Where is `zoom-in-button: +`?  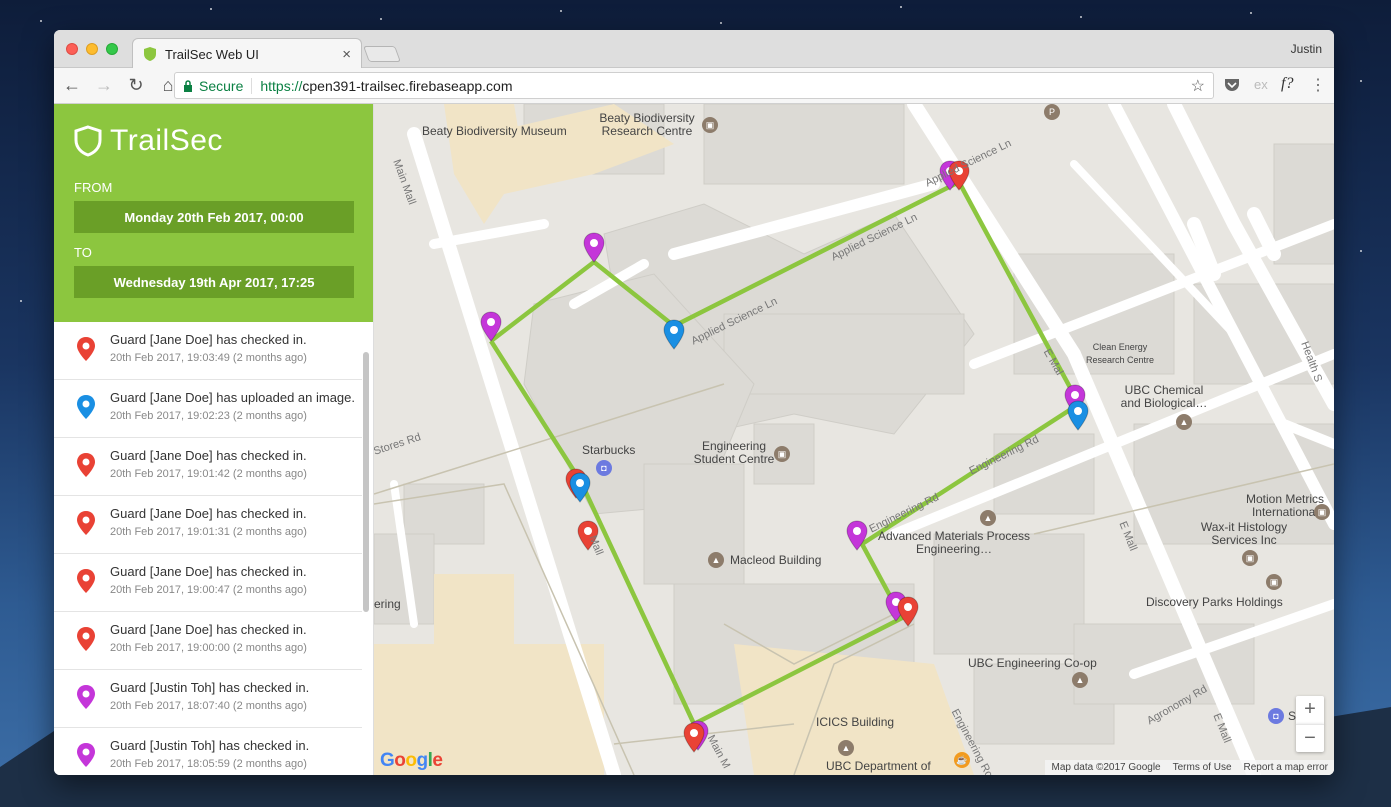
zoom-in-button: + is located at coordinates (1310, 710).